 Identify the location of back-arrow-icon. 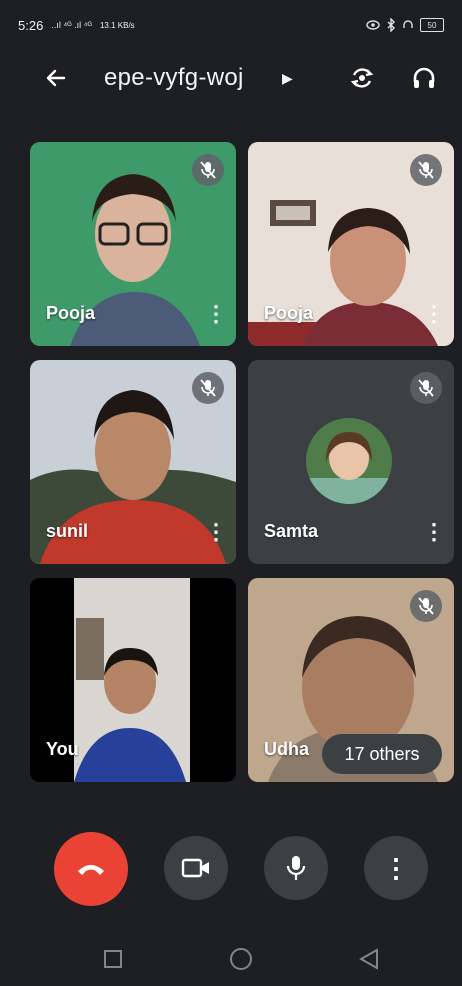
(56, 78).